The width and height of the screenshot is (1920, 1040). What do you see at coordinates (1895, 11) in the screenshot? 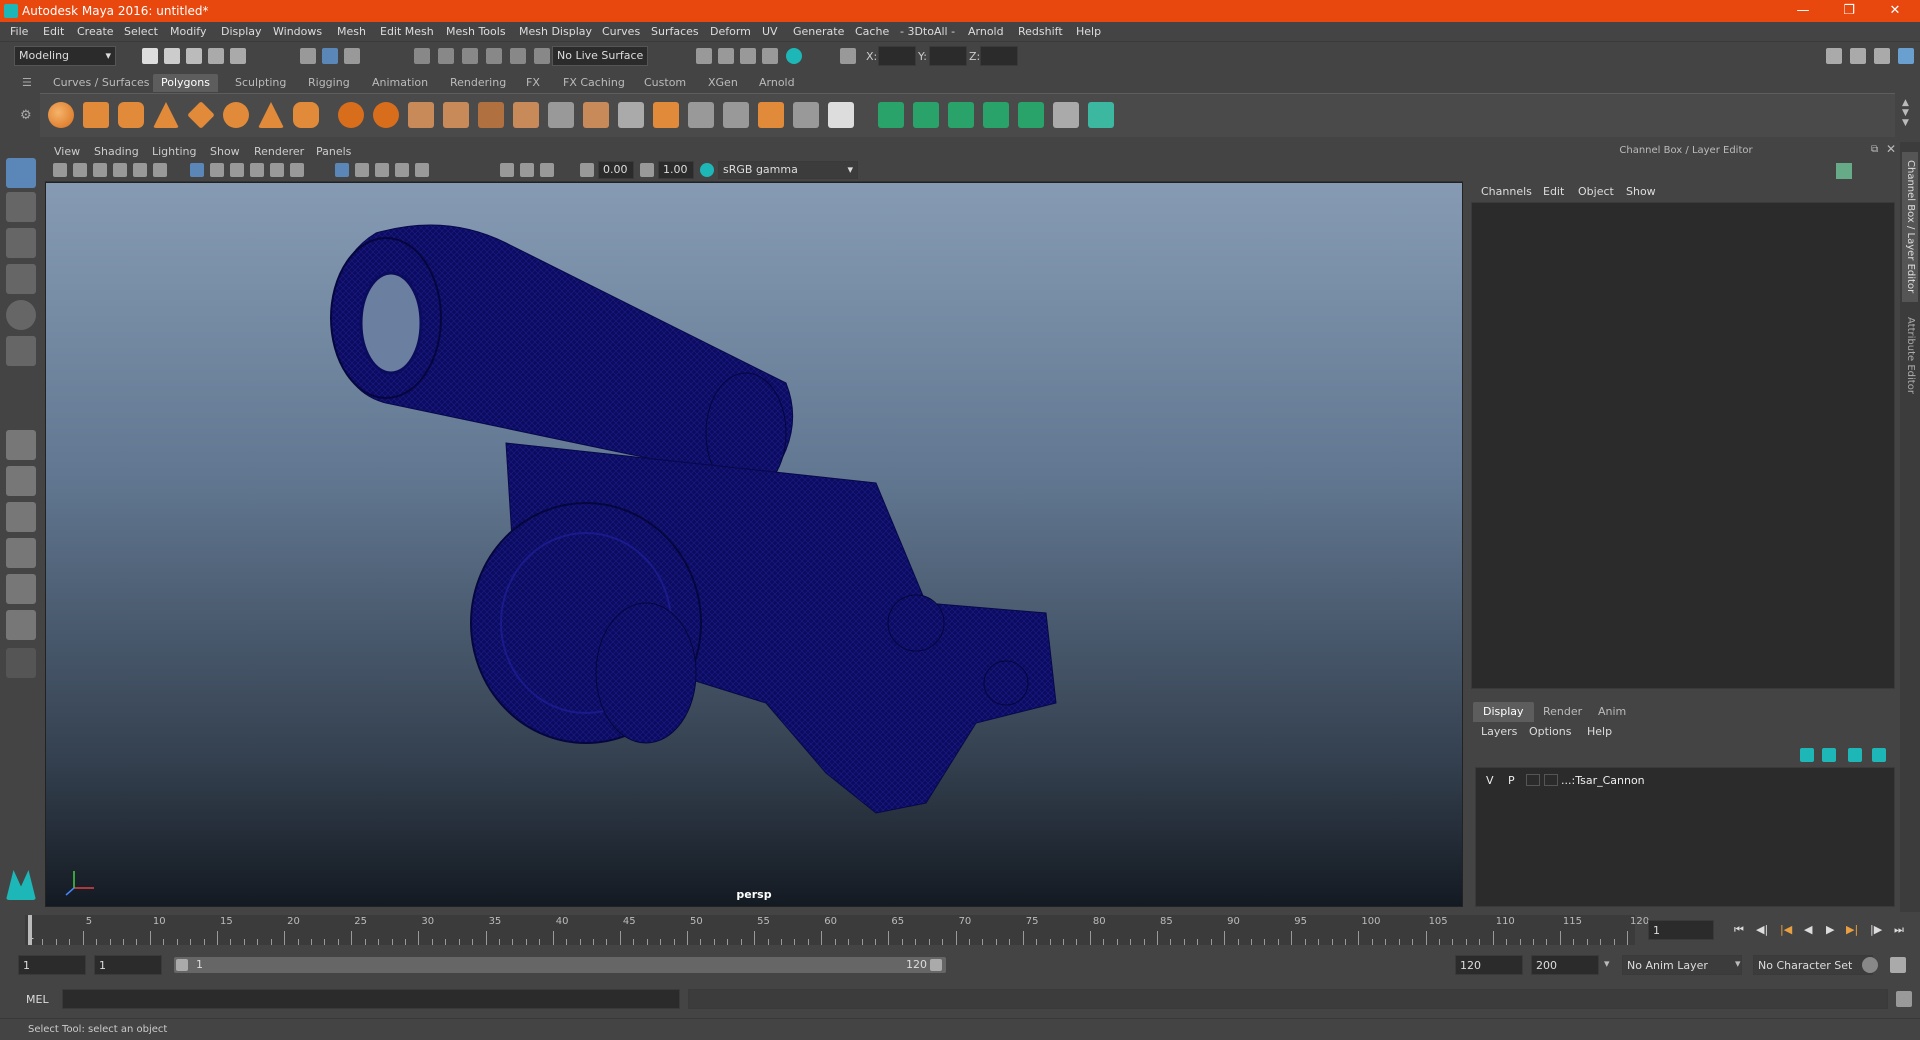
I see `close-button: ✕` at bounding box center [1895, 11].